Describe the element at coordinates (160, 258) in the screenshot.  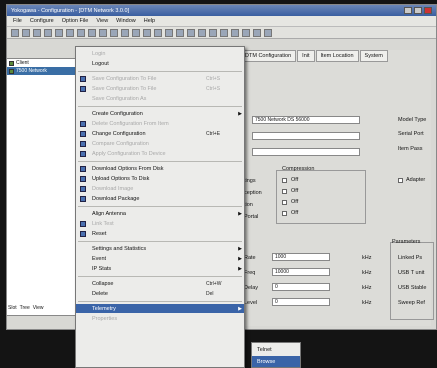
I see `menu-item-event: Event ▶` at that location.